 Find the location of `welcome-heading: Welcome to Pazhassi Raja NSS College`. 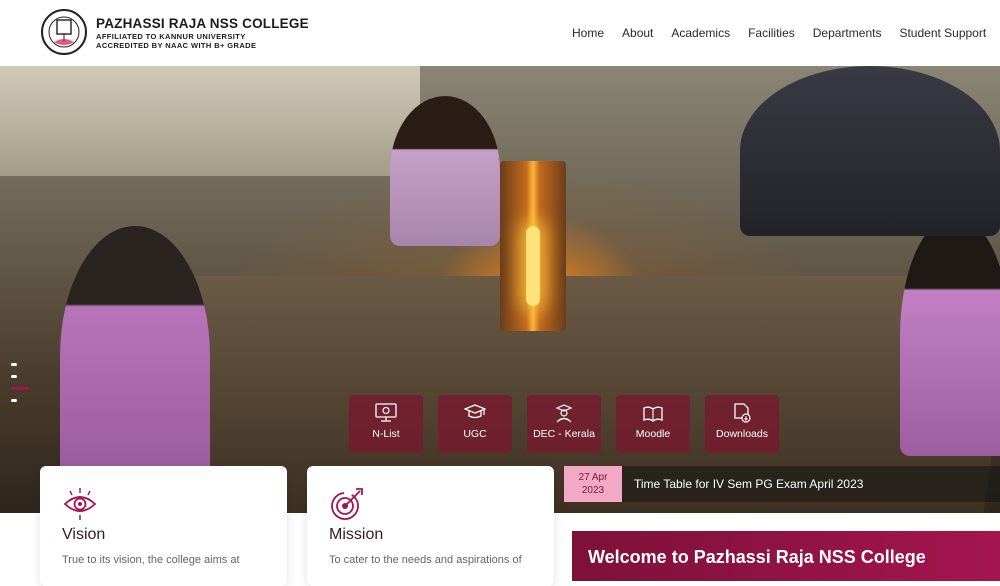

welcome-heading: Welcome to Pazhassi Raja NSS College is located at coordinates (786, 556).